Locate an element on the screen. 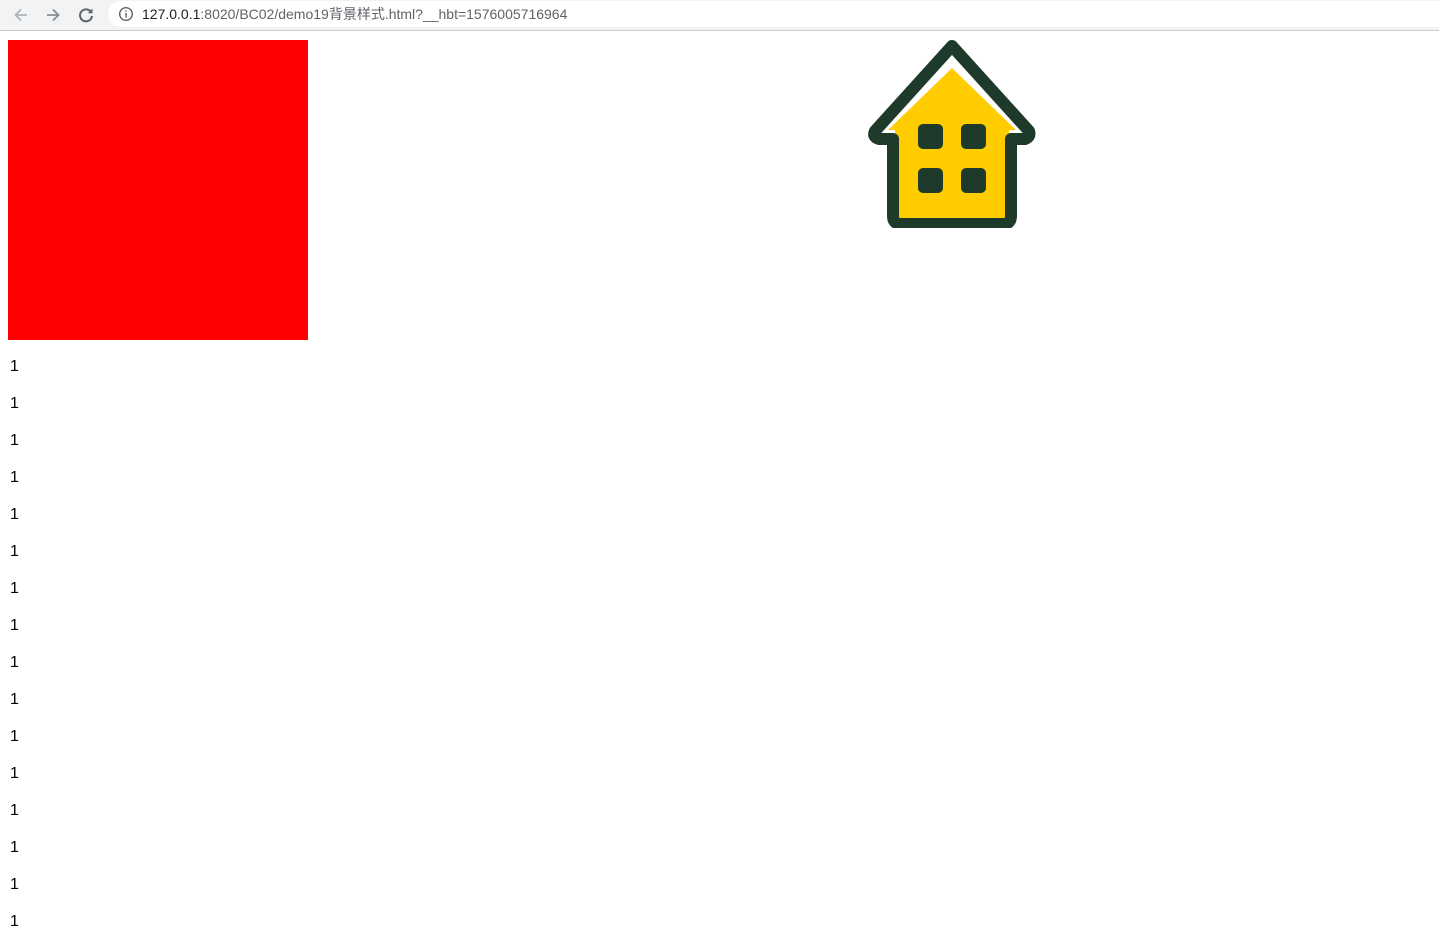 This screenshot has height=947, width=1439. info-icon is located at coordinates (126, 14).